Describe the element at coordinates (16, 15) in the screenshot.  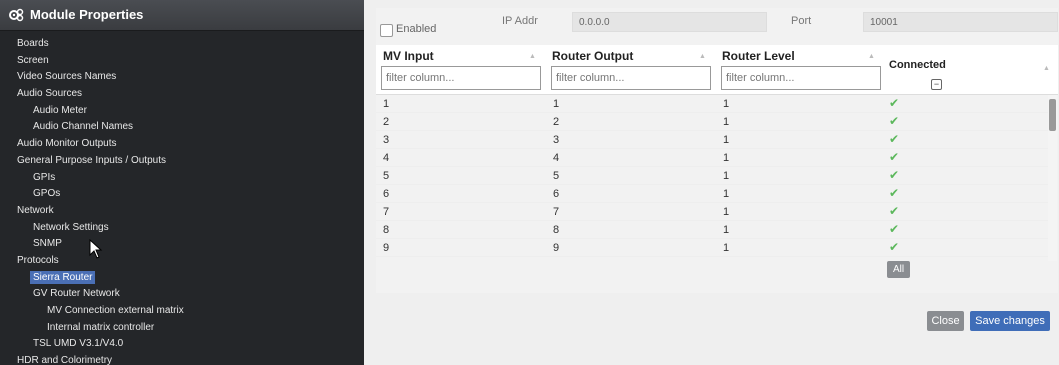
I see `gears-icon` at that location.